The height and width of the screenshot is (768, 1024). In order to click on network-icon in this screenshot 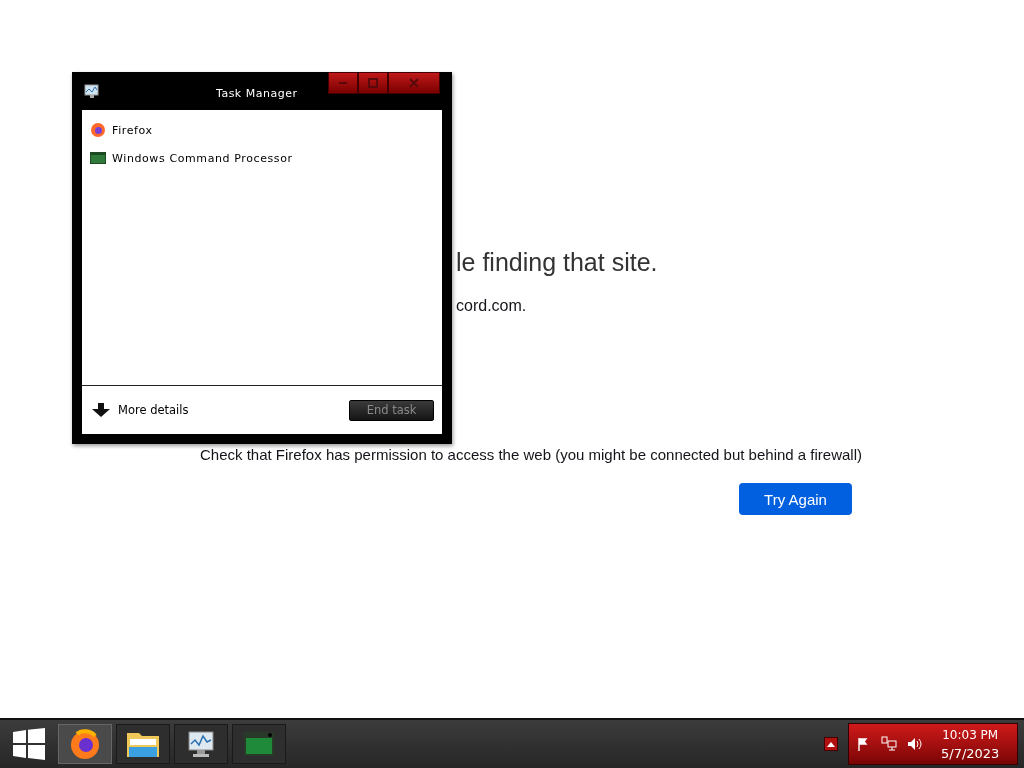, I will do `click(889, 744)`.